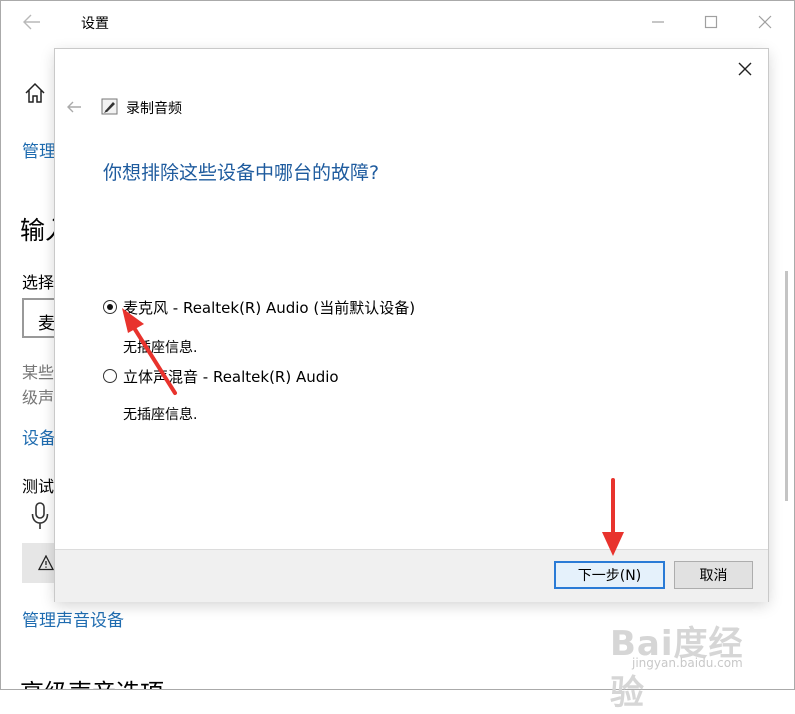 The height and width of the screenshot is (714, 795). What do you see at coordinates (397, 22) in the screenshot?
I see `title-bar: 设置` at bounding box center [397, 22].